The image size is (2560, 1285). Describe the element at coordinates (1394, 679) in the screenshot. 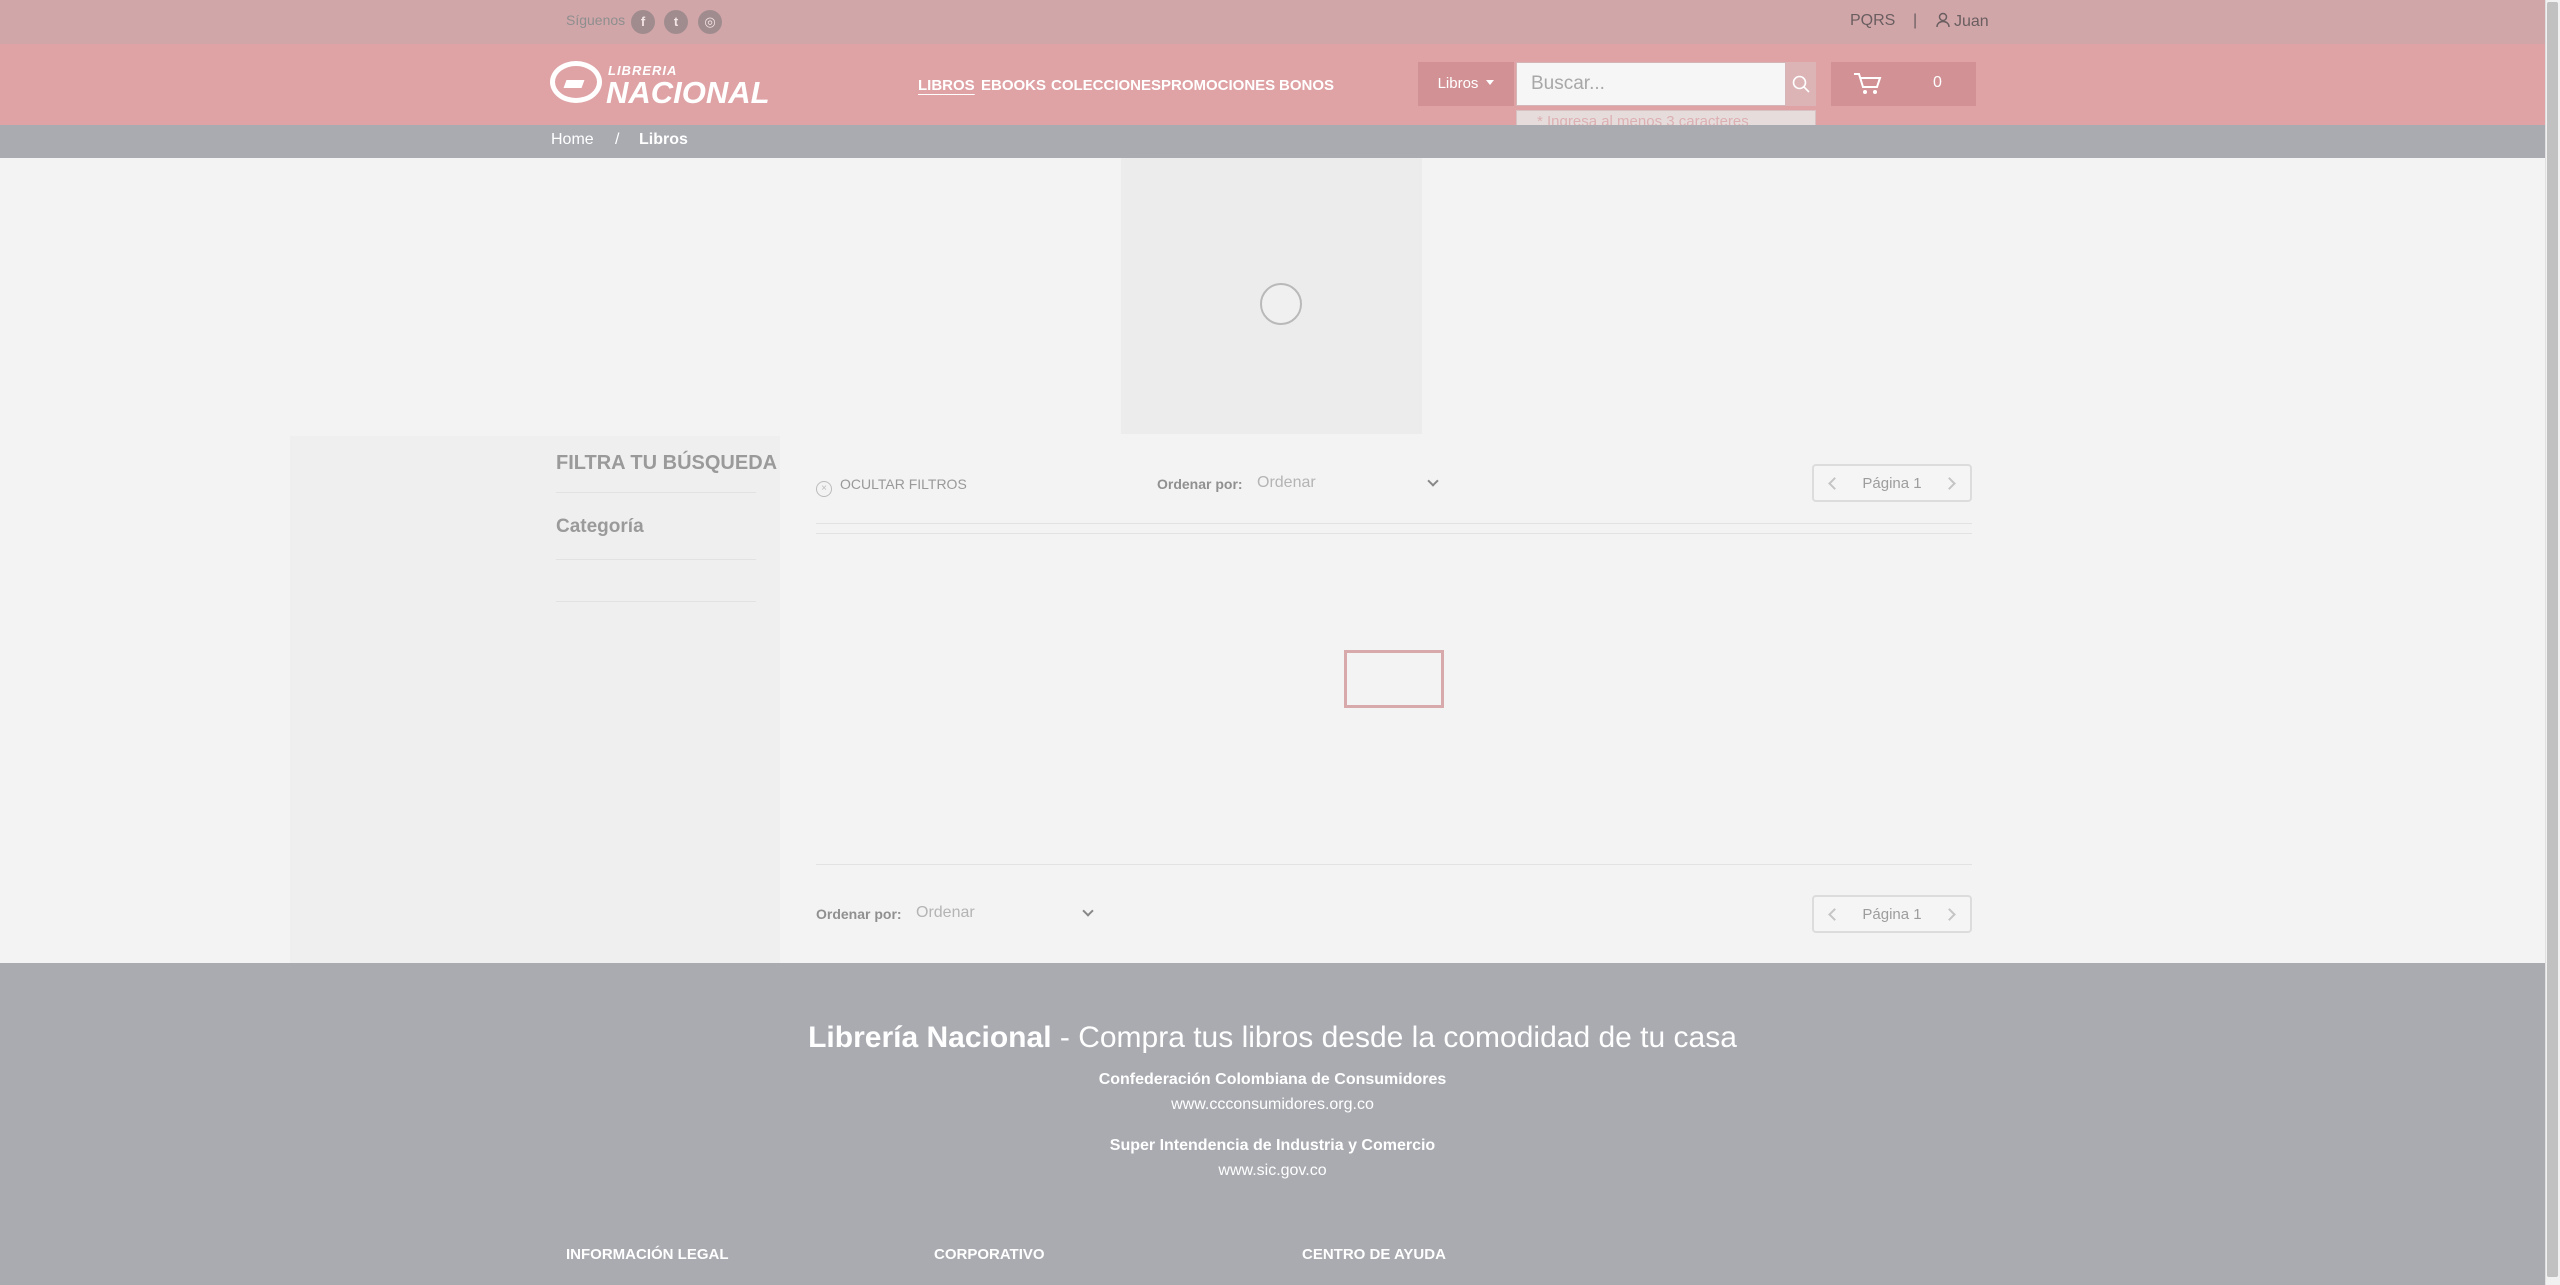

I see `products-loader` at that location.